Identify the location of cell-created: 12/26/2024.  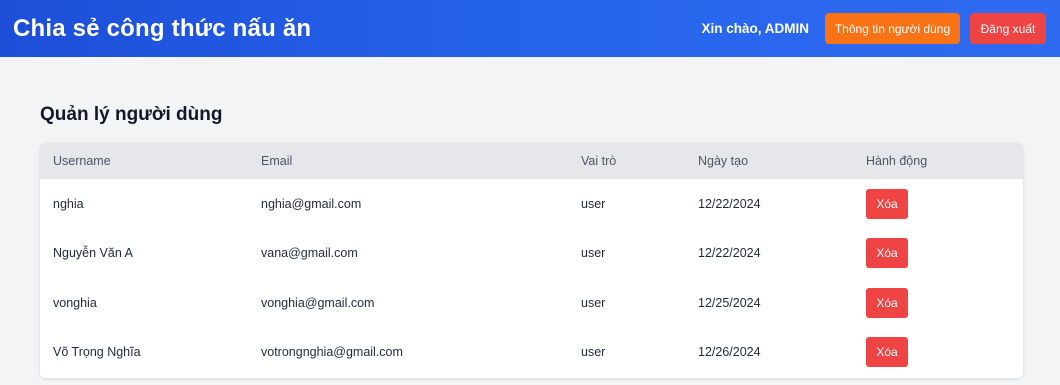
(729, 352).